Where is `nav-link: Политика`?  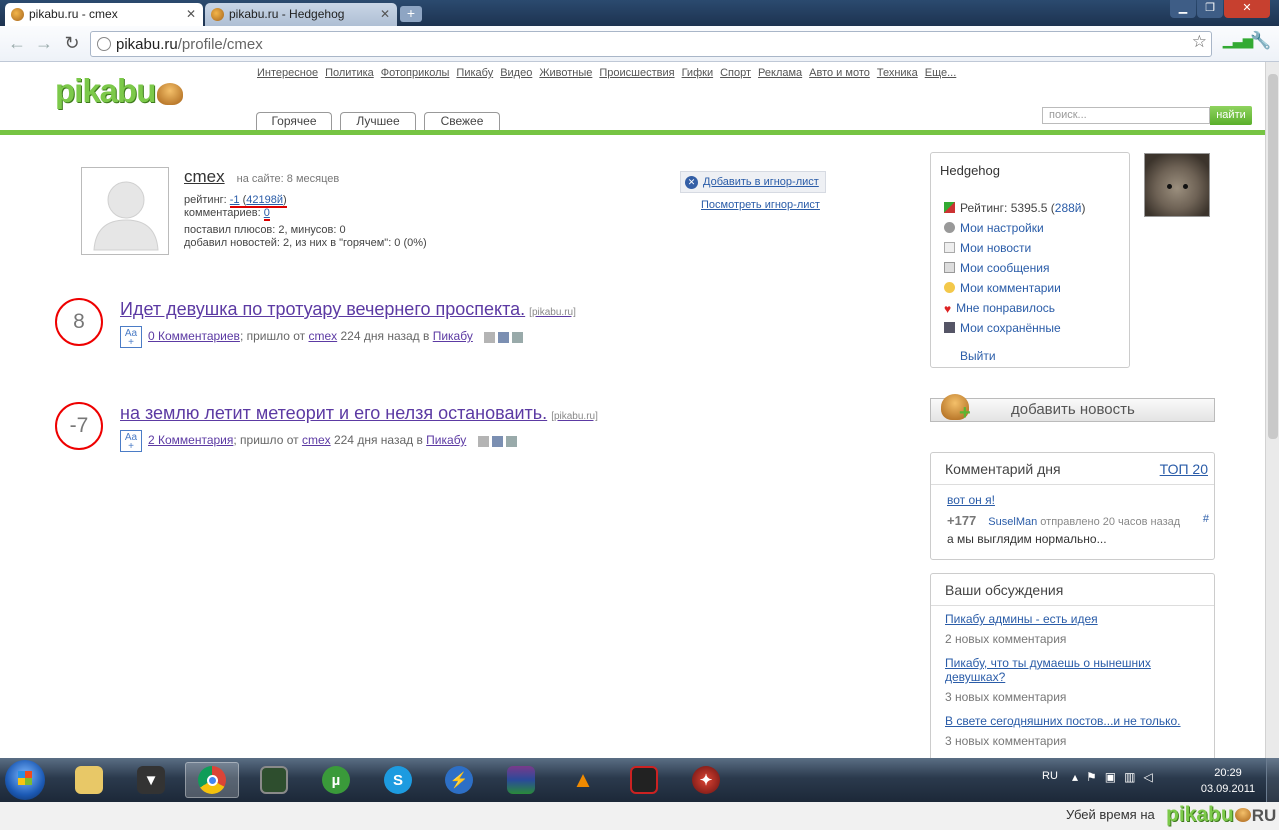
nav-link: Политика is located at coordinates (349, 73).